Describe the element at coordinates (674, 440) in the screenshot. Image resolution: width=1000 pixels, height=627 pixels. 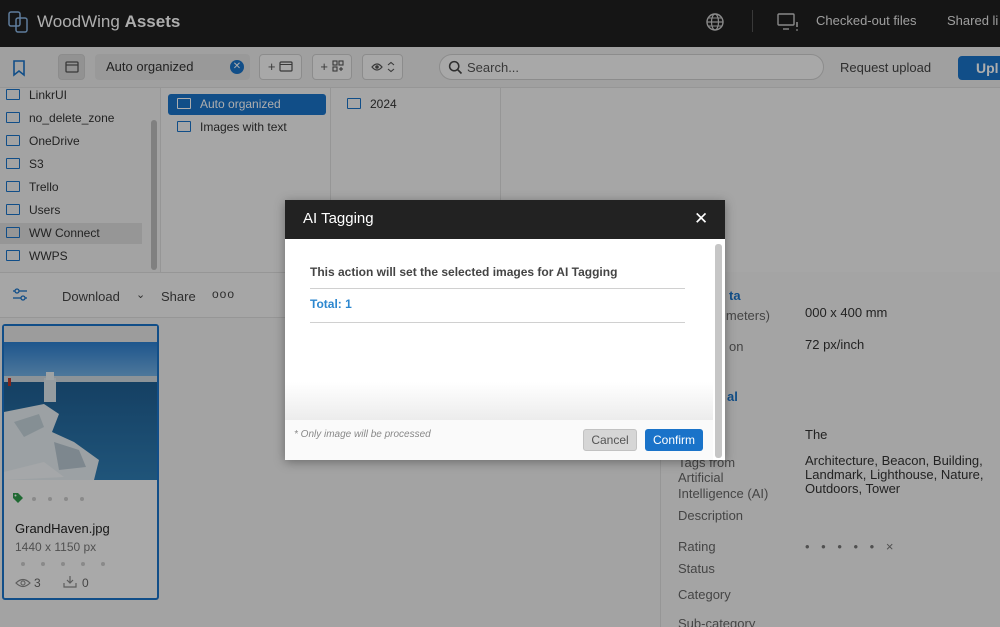
I see `confirm-button: Confirm` at that location.